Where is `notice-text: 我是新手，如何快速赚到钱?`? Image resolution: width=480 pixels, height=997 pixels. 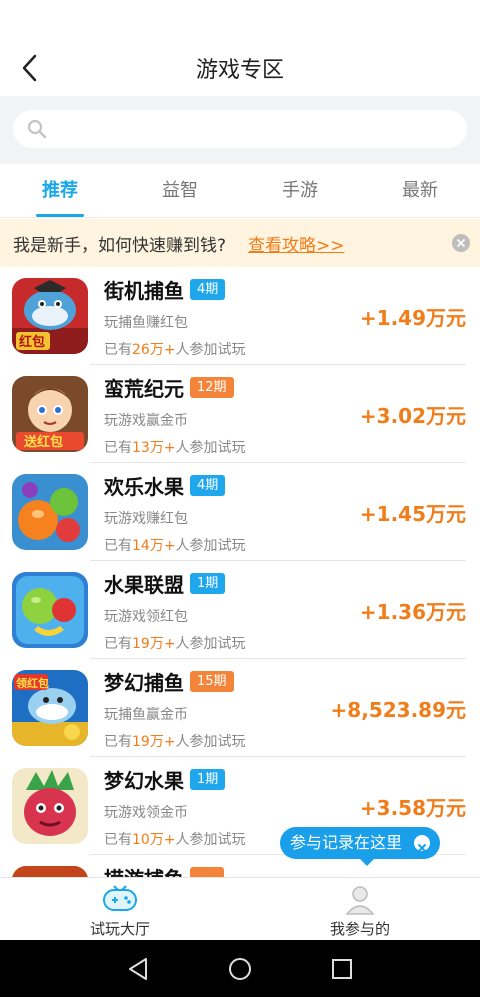 notice-text: 我是新手，如何快速赚到钱? is located at coordinates (120, 245).